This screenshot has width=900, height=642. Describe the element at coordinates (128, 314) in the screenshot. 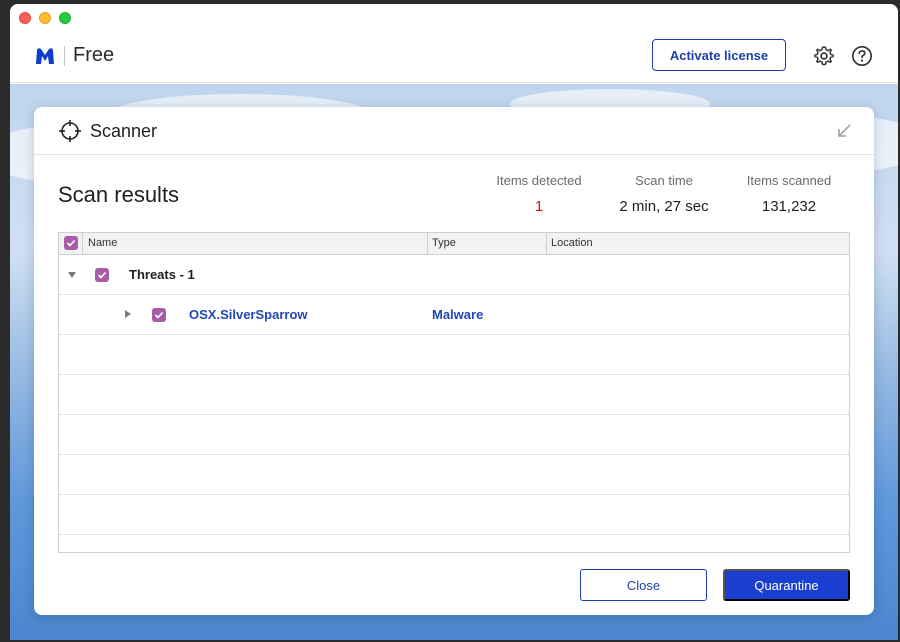

I see `disclosure-right-icon` at that location.